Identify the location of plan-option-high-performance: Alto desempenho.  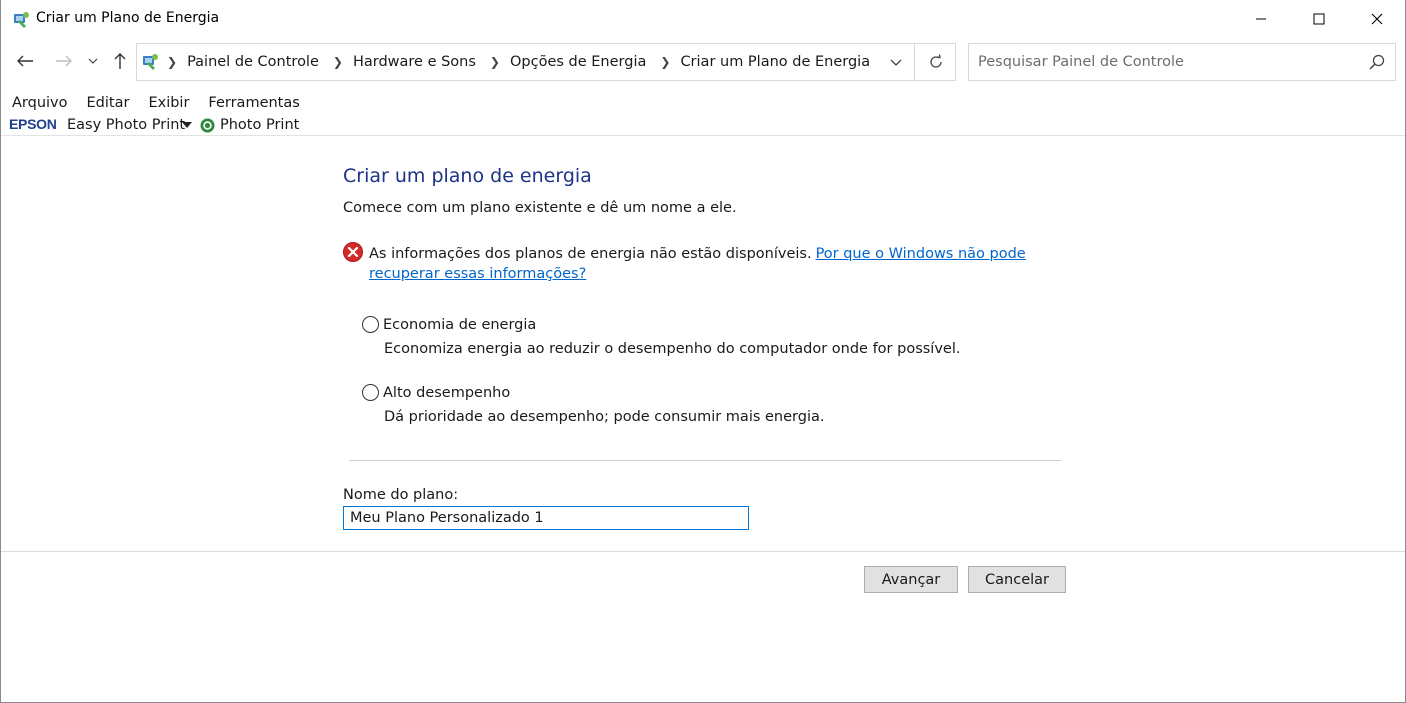
(436, 392).